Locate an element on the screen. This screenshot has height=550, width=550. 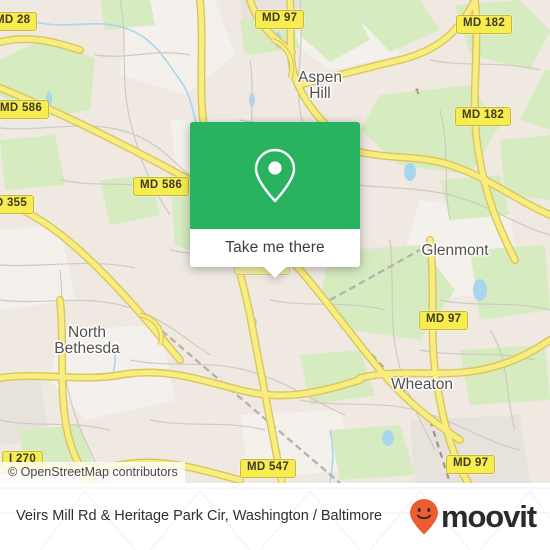
shield-label: MD 355 is located at coordinates (14, 203).